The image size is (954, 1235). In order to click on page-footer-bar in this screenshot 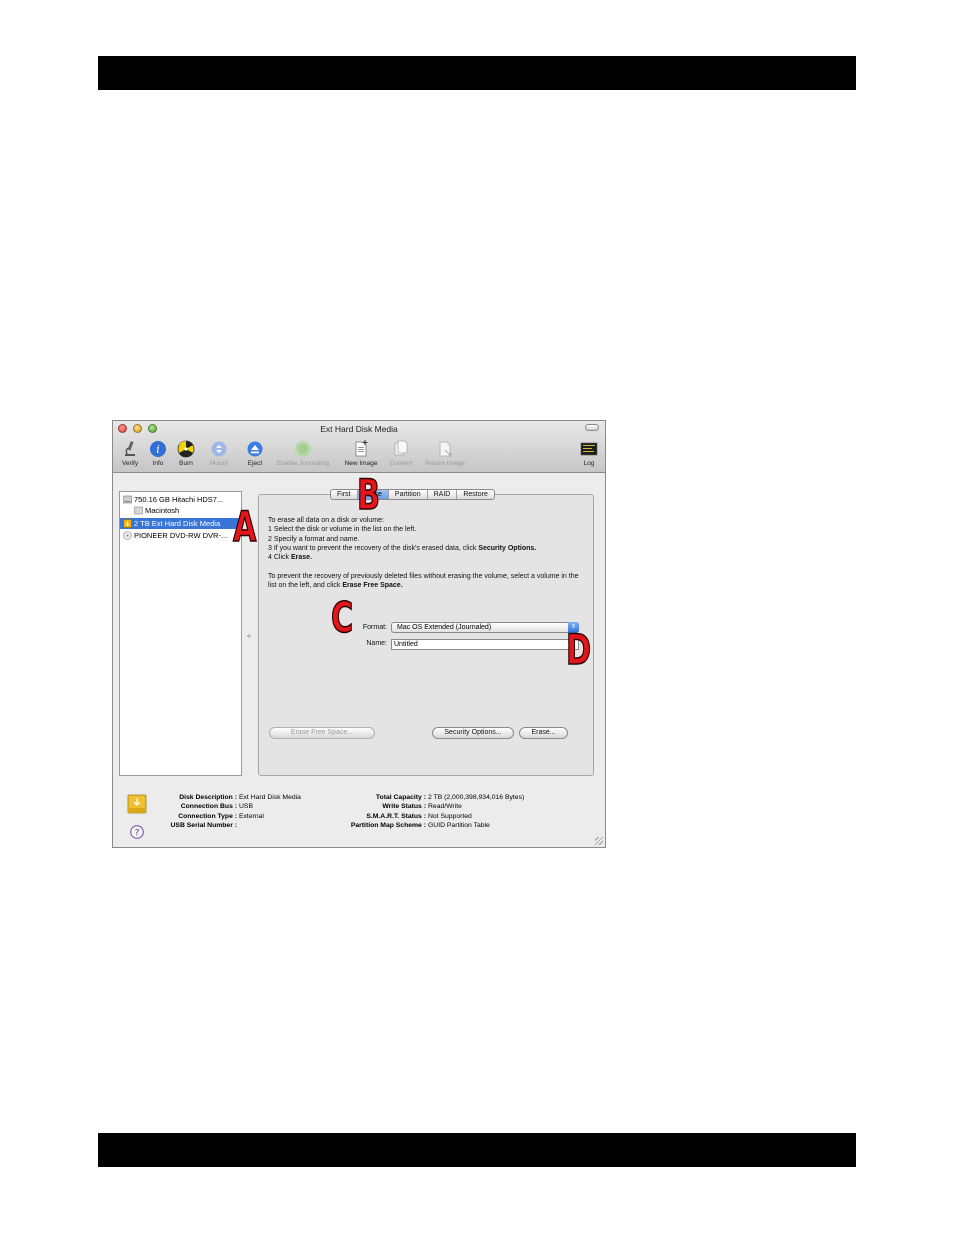, I will do `click(477, 1150)`.